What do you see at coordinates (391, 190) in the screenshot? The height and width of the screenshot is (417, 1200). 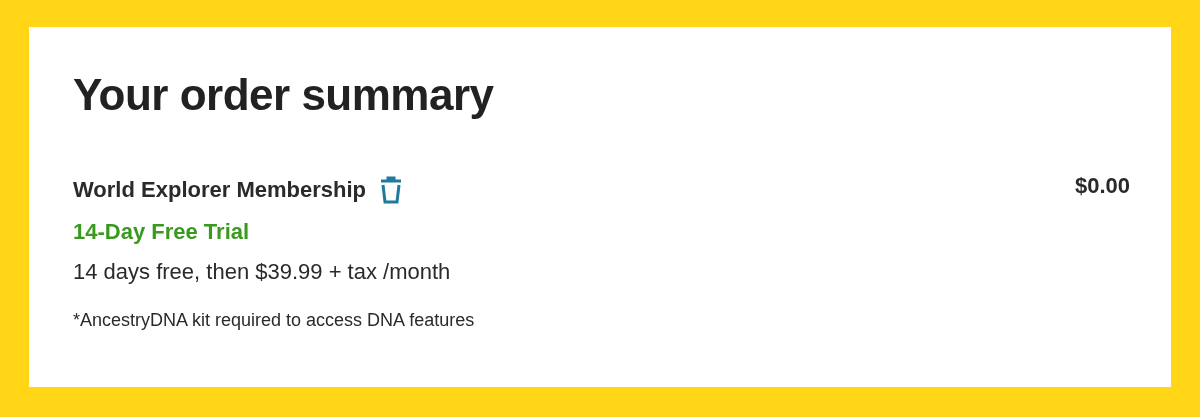 I see `delete-icon` at bounding box center [391, 190].